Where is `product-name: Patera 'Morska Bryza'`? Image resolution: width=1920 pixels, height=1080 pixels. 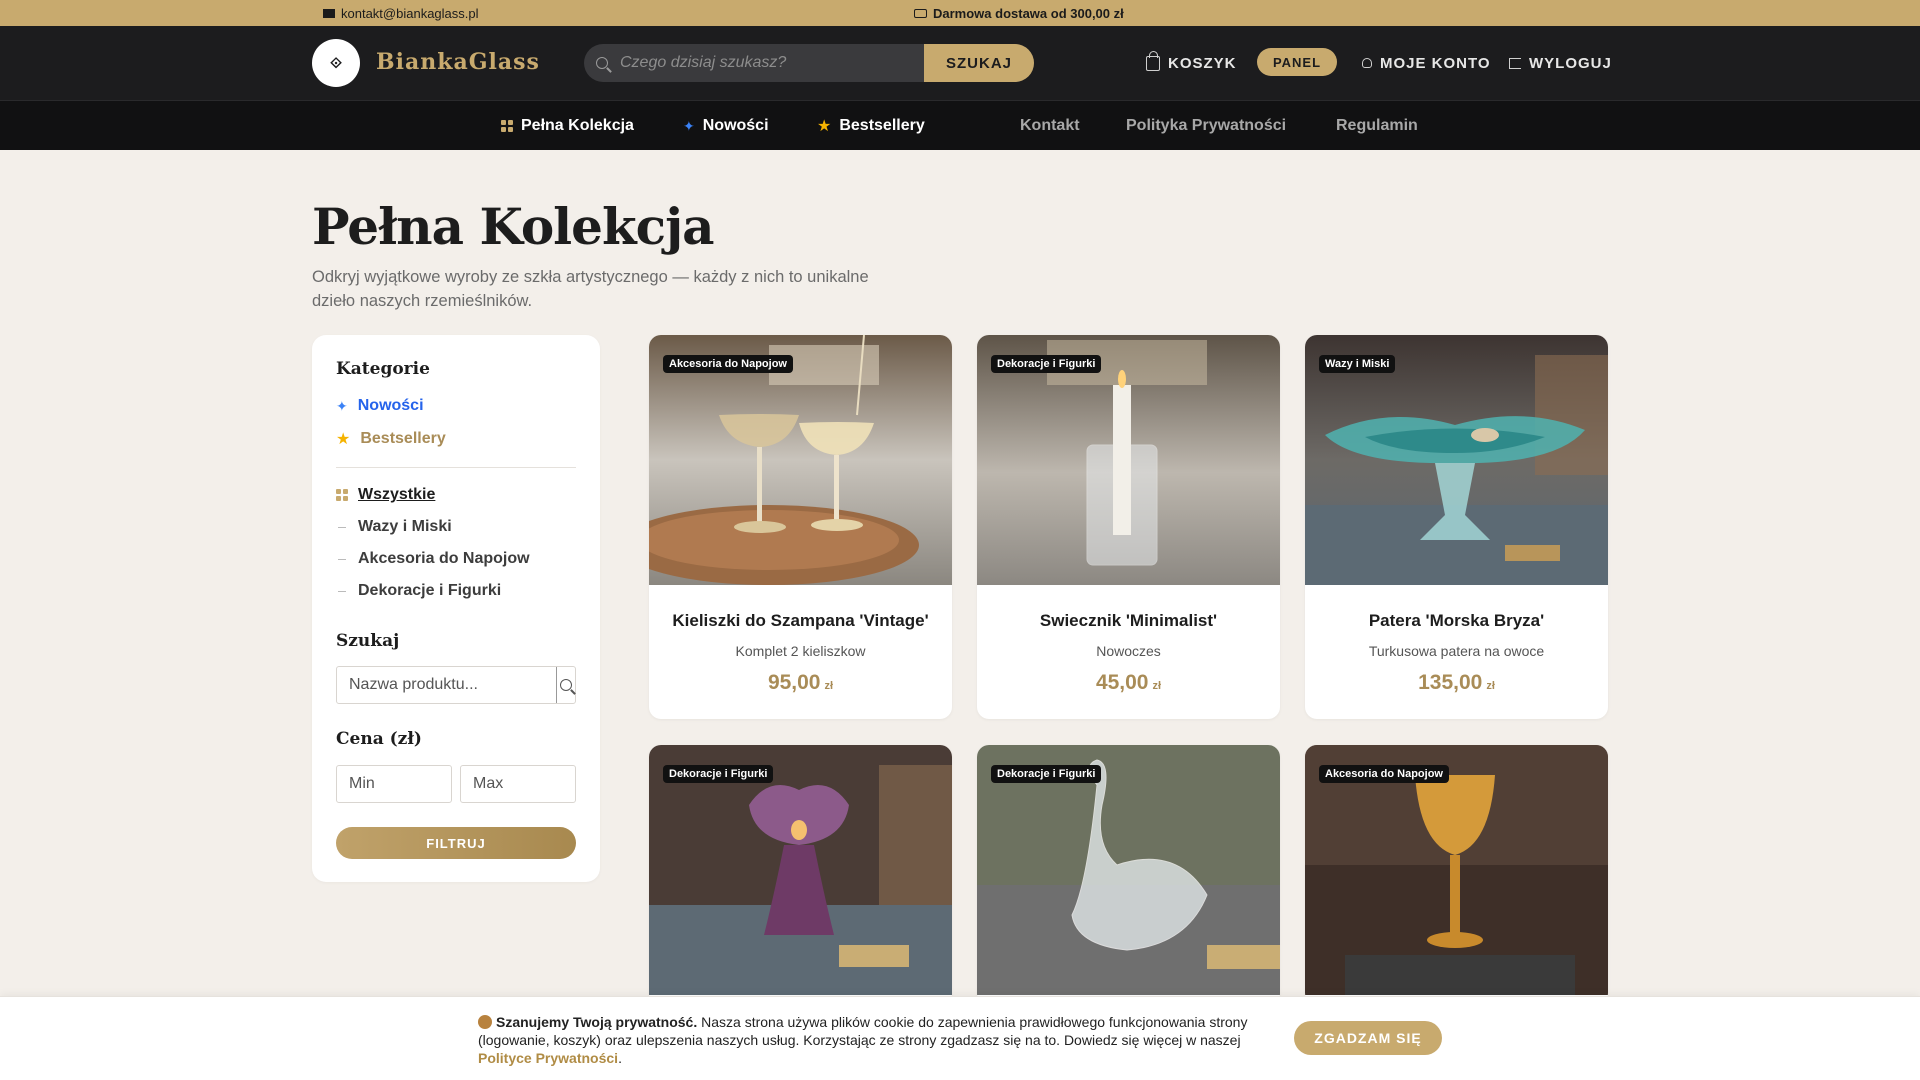
product-name: Patera 'Morska Bryza' is located at coordinates (1456, 621).